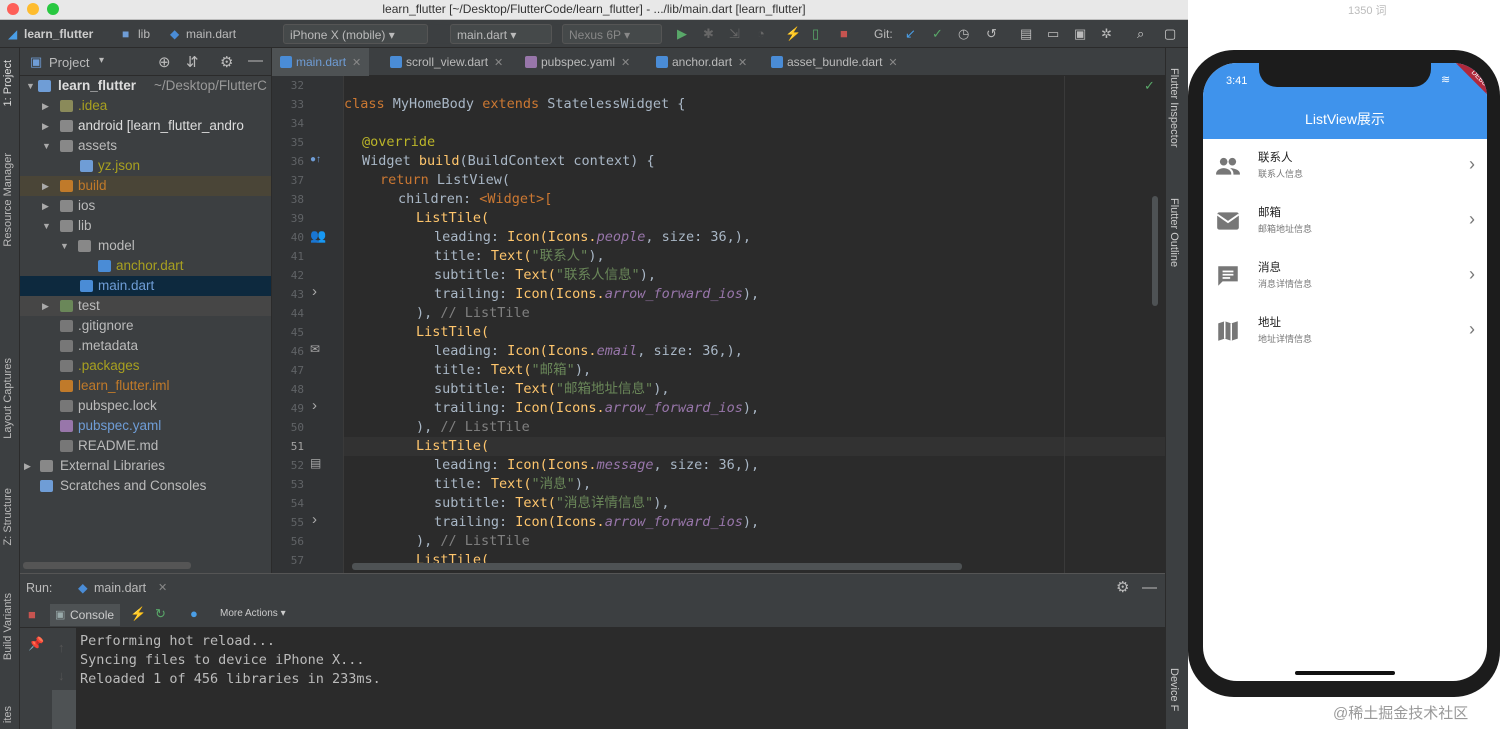 Image resolution: width=1500 pixels, height=729 pixels. Describe the element at coordinates (145, 226) in the screenshot. I see `tree-item-lib: ▼ lib` at that location.